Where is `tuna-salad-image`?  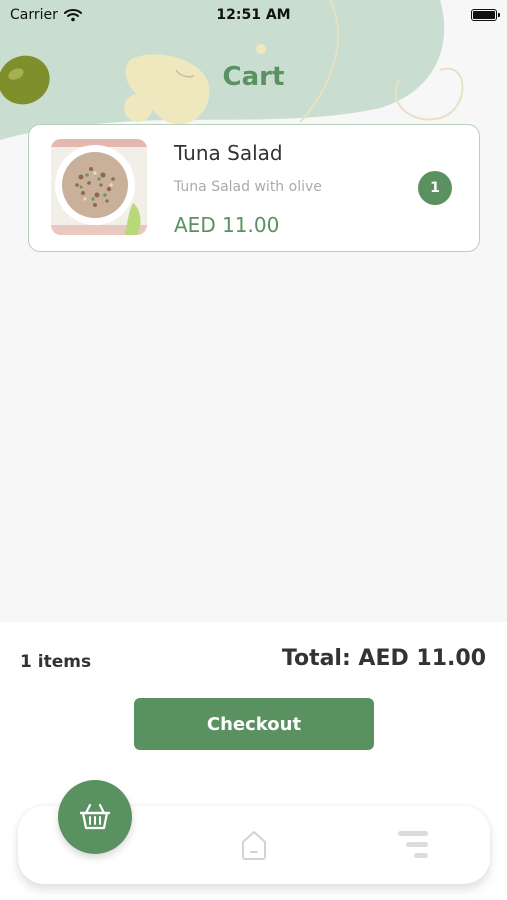
tuna-salad-image is located at coordinates (99, 187).